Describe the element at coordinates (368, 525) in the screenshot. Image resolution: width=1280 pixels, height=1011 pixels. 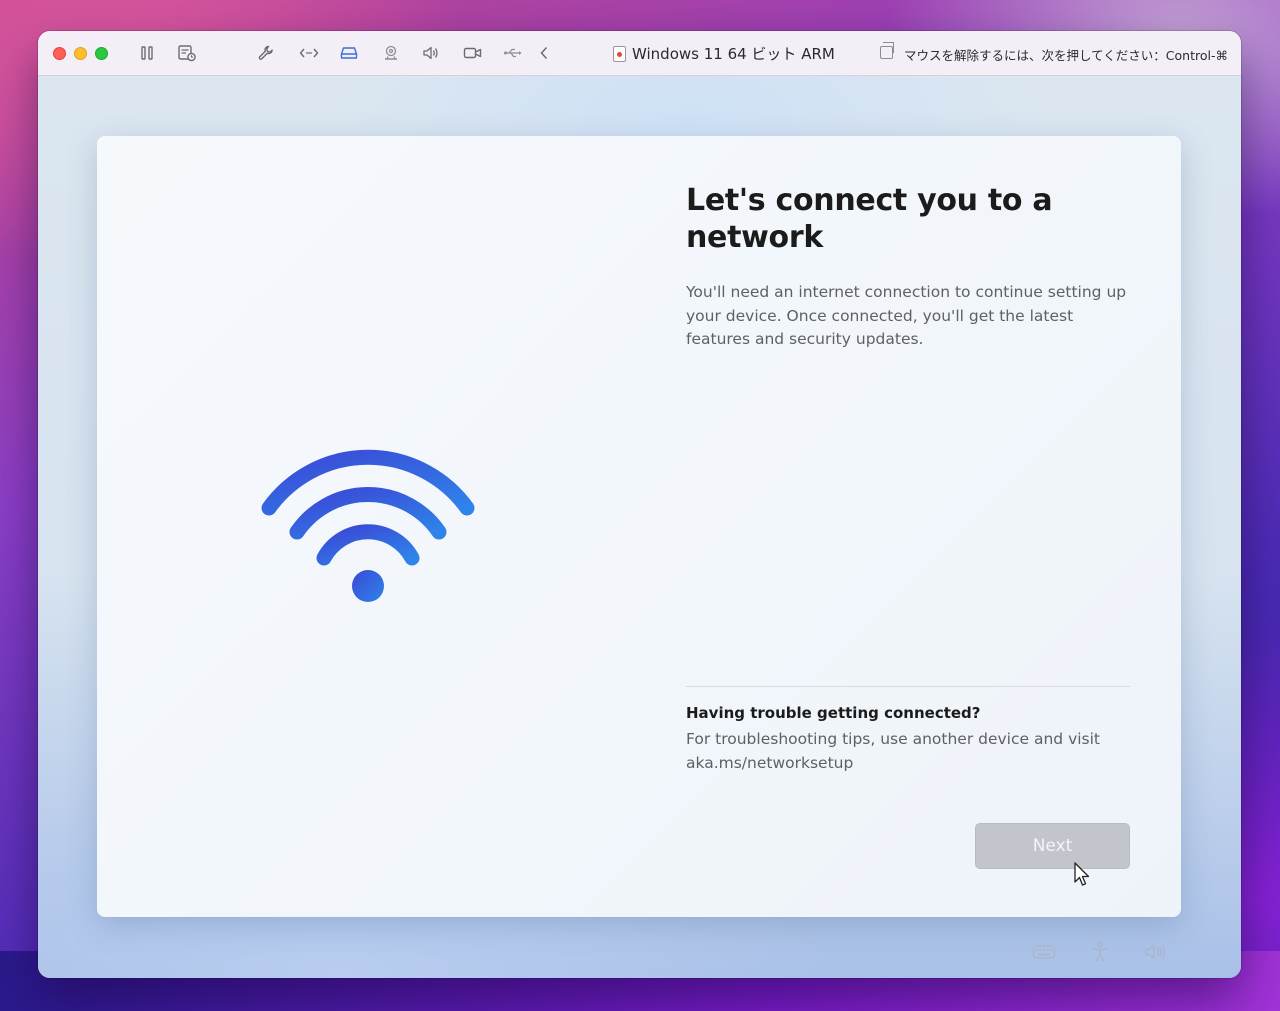
I see `wifi-icon` at that location.